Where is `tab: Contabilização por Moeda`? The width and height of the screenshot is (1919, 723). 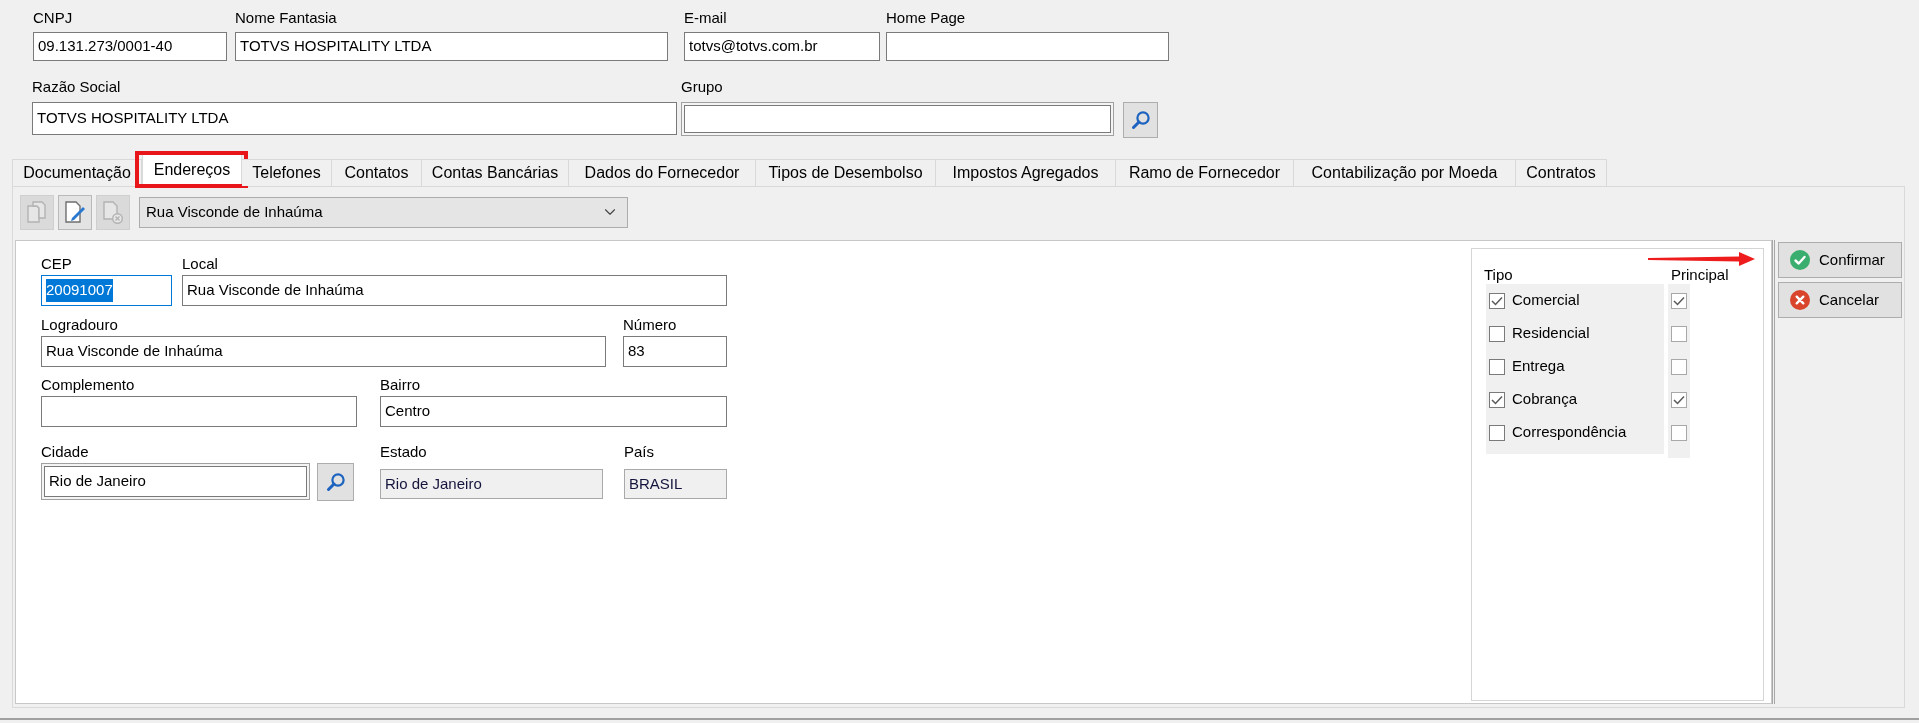
tab: Contabilização por Moeda is located at coordinates (1405, 172).